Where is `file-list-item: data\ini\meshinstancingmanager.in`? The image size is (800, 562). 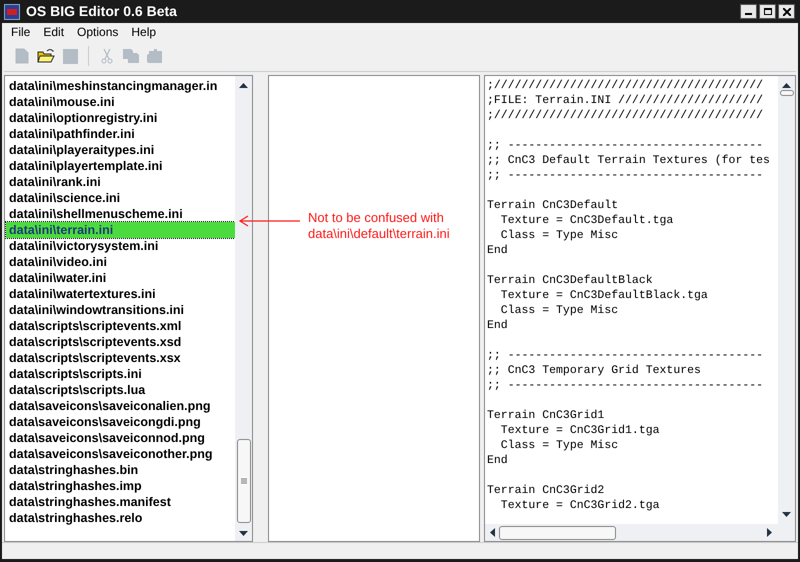 file-list-item: data\ini\meshinstancingmanager.in is located at coordinates (120, 86).